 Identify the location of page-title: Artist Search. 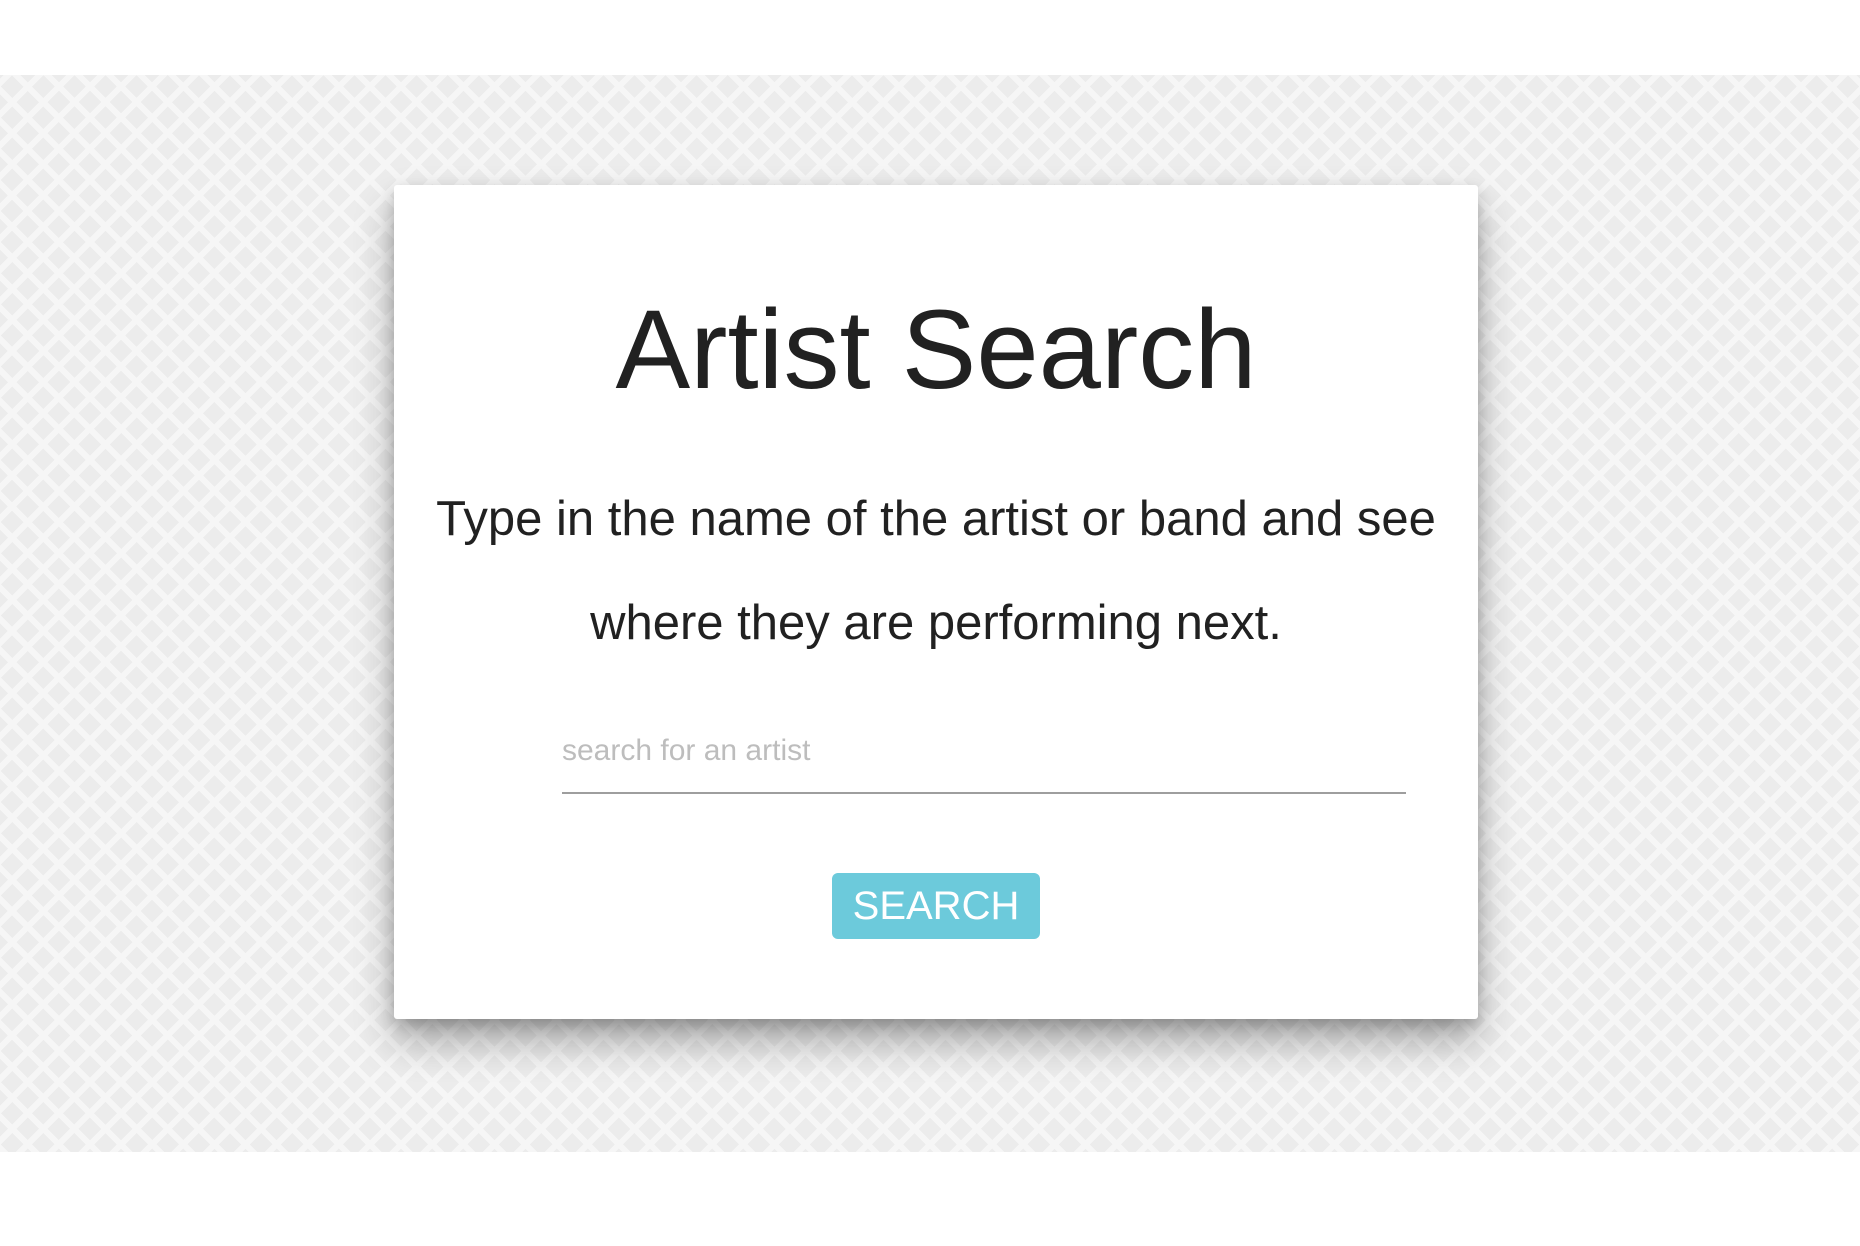
(936, 349).